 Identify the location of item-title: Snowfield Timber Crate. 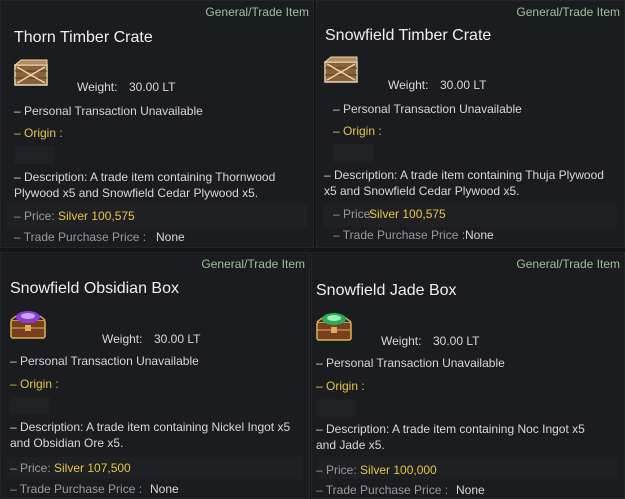
(408, 35).